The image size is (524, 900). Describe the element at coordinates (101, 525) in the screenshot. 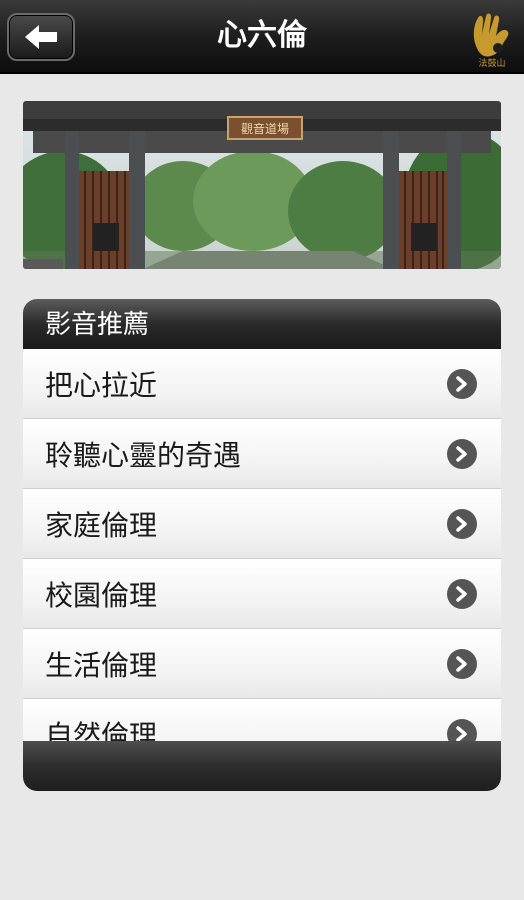

I see `list-item-label: 家庭倫理` at that location.